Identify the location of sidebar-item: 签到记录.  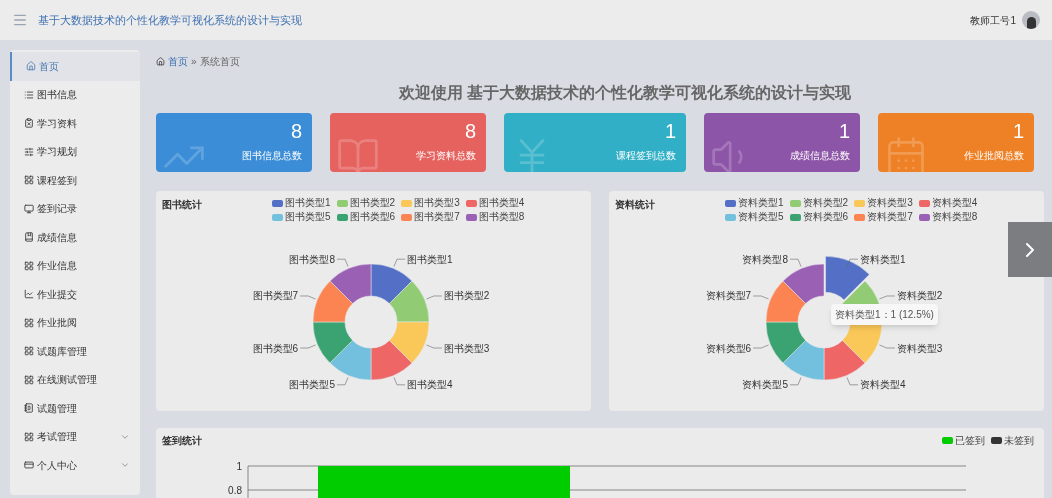
(75, 208).